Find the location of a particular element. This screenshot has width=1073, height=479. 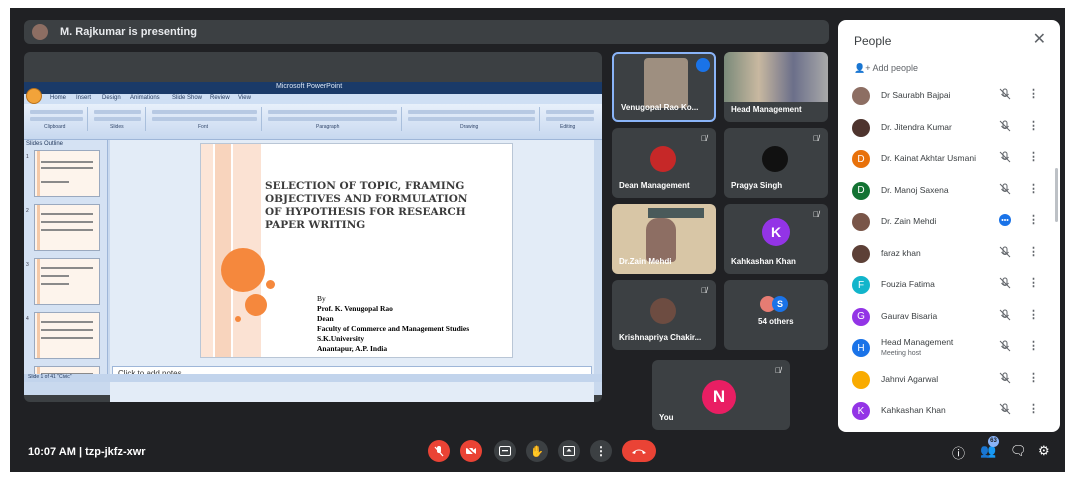

ppt-tab: Review is located at coordinates (220, 98).